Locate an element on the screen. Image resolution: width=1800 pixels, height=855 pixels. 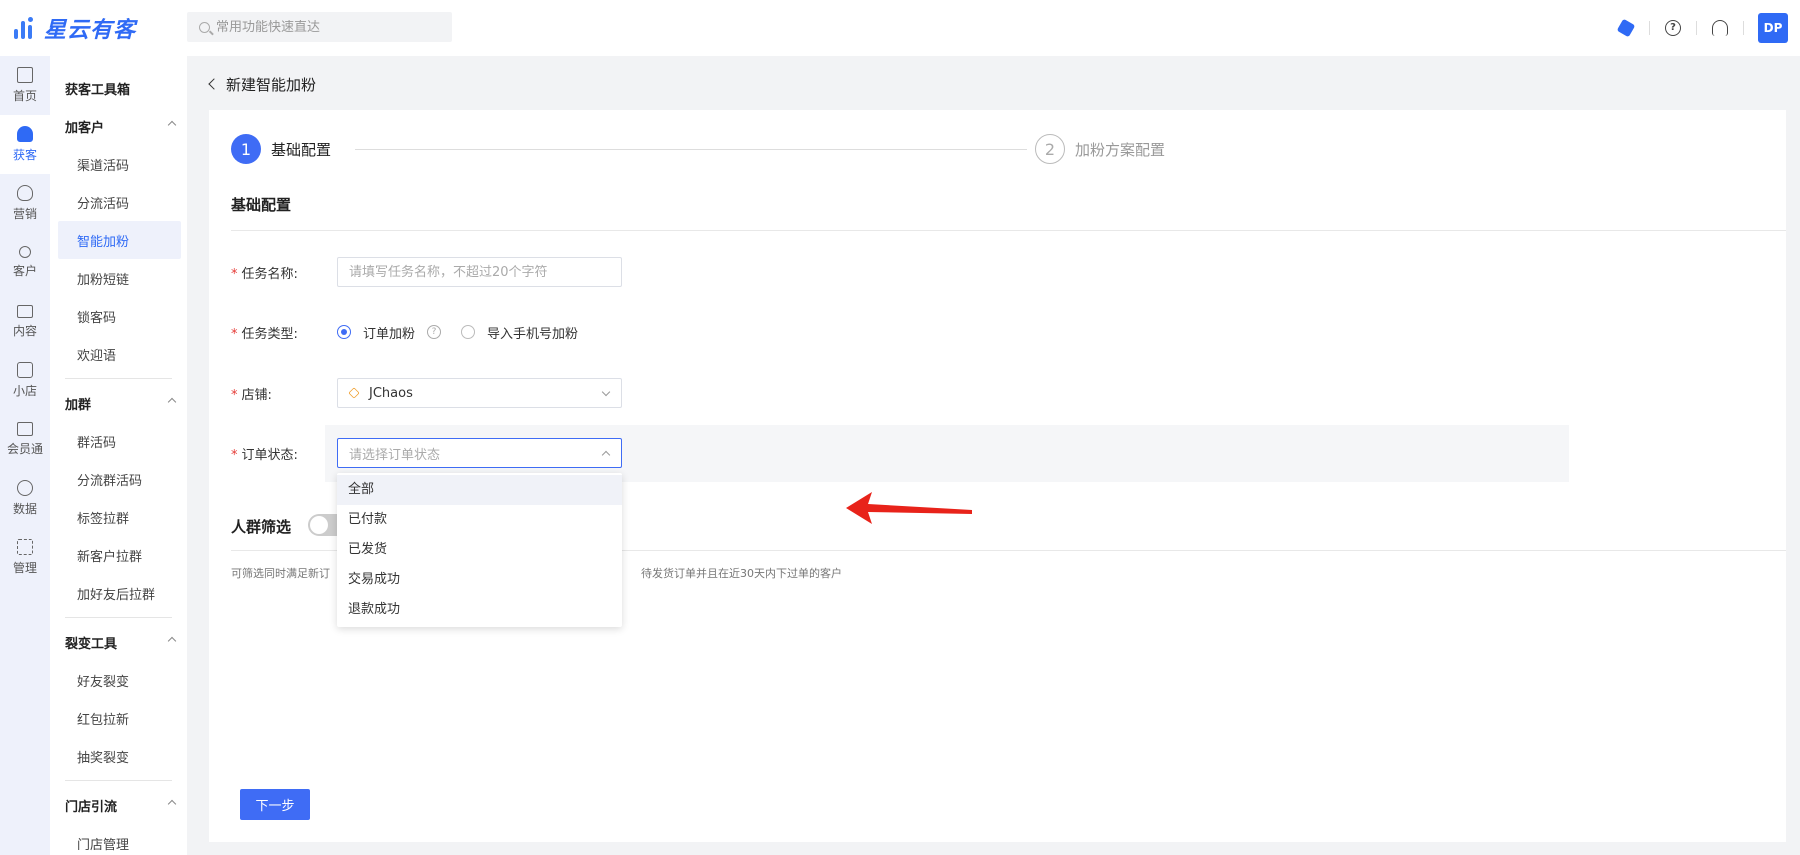
group-add-customer: 加客户 is located at coordinates (118, 126).